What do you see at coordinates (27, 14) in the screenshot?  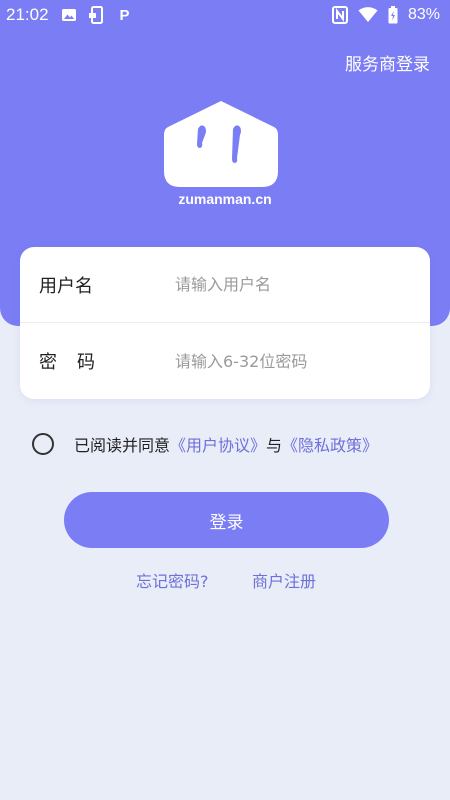 I see `status-time: 21:02` at bounding box center [27, 14].